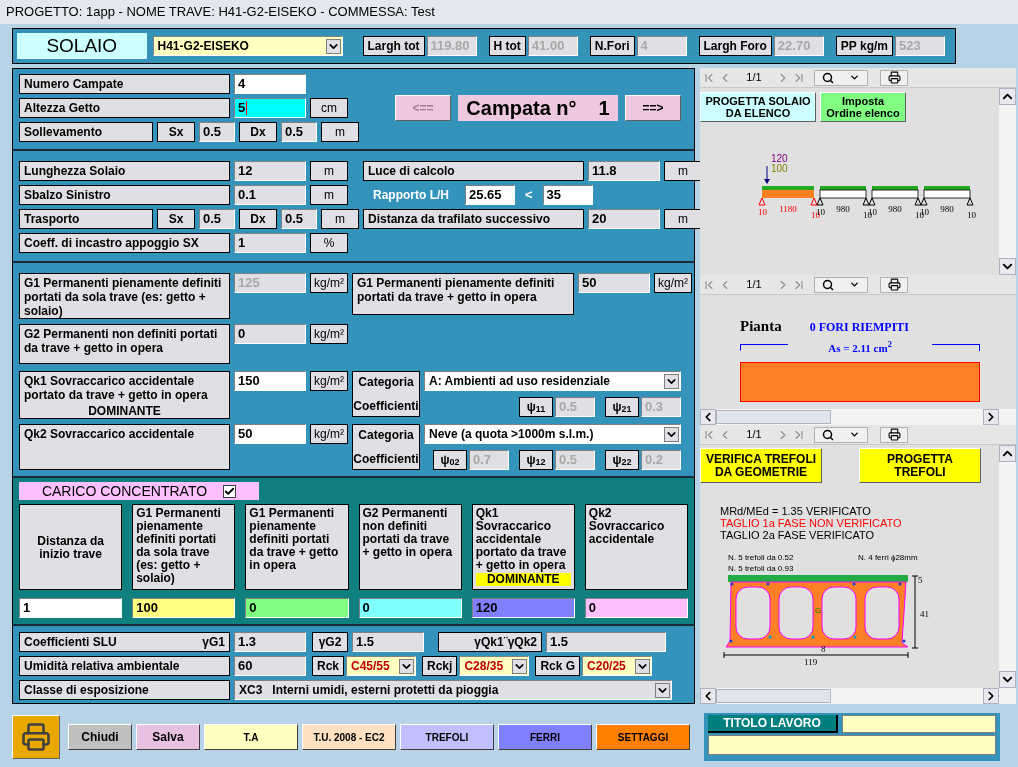 The image size is (1018, 767). I want to click on dropdown-field: C45/55, so click(381, 666).